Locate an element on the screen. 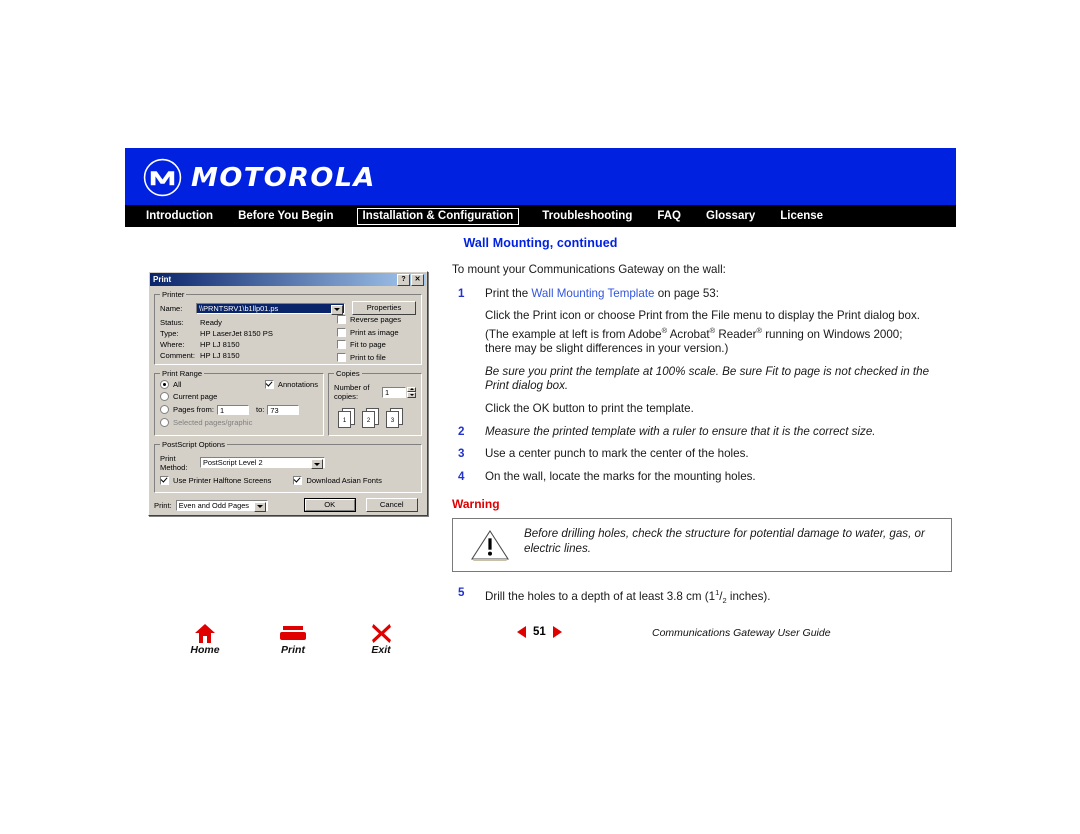  nav-item-troubleshooting: Troubleshooting is located at coordinates (587, 216).